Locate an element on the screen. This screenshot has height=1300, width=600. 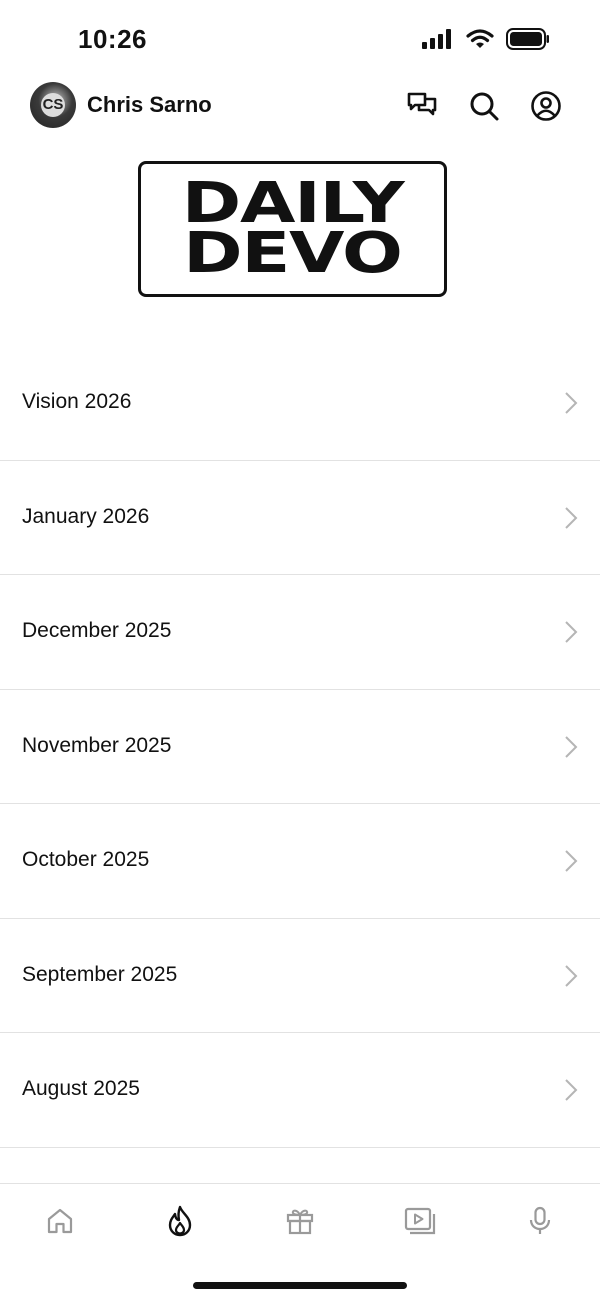
status-icons is located at coordinates (486, 39).